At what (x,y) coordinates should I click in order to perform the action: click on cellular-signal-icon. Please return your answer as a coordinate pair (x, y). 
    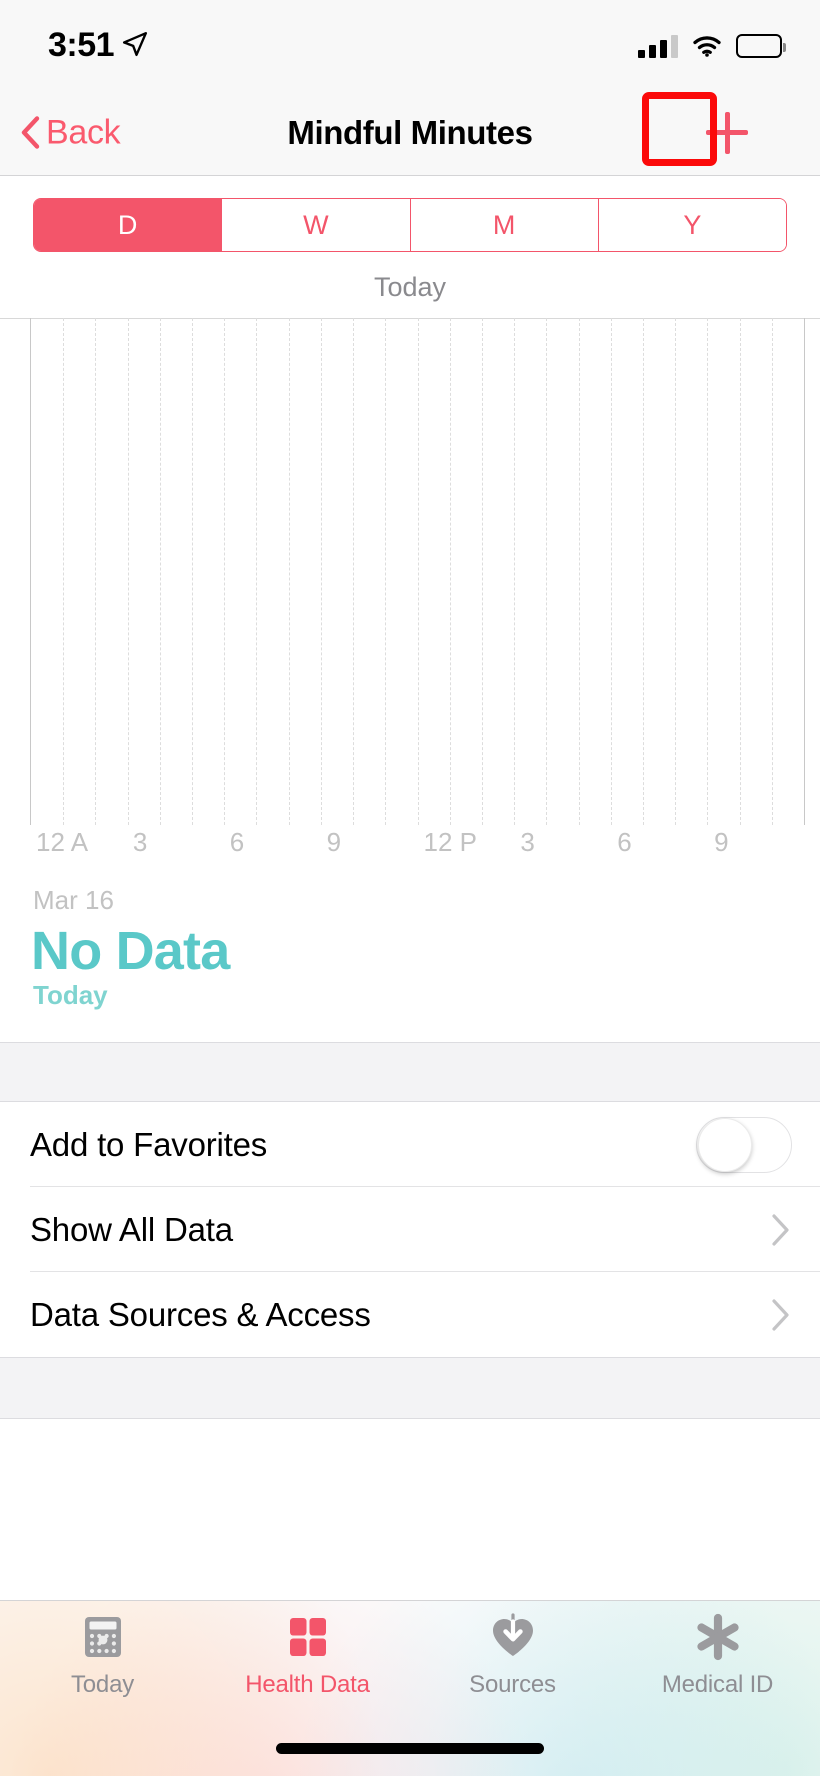
    Looking at the image, I should click on (658, 46).